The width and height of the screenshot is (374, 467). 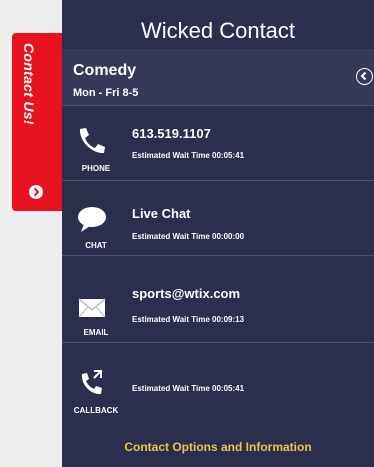 What do you see at coordinates (364, 76) in the screenshot?
I see `chevron-left-icon` at bounding box center [364, 76].